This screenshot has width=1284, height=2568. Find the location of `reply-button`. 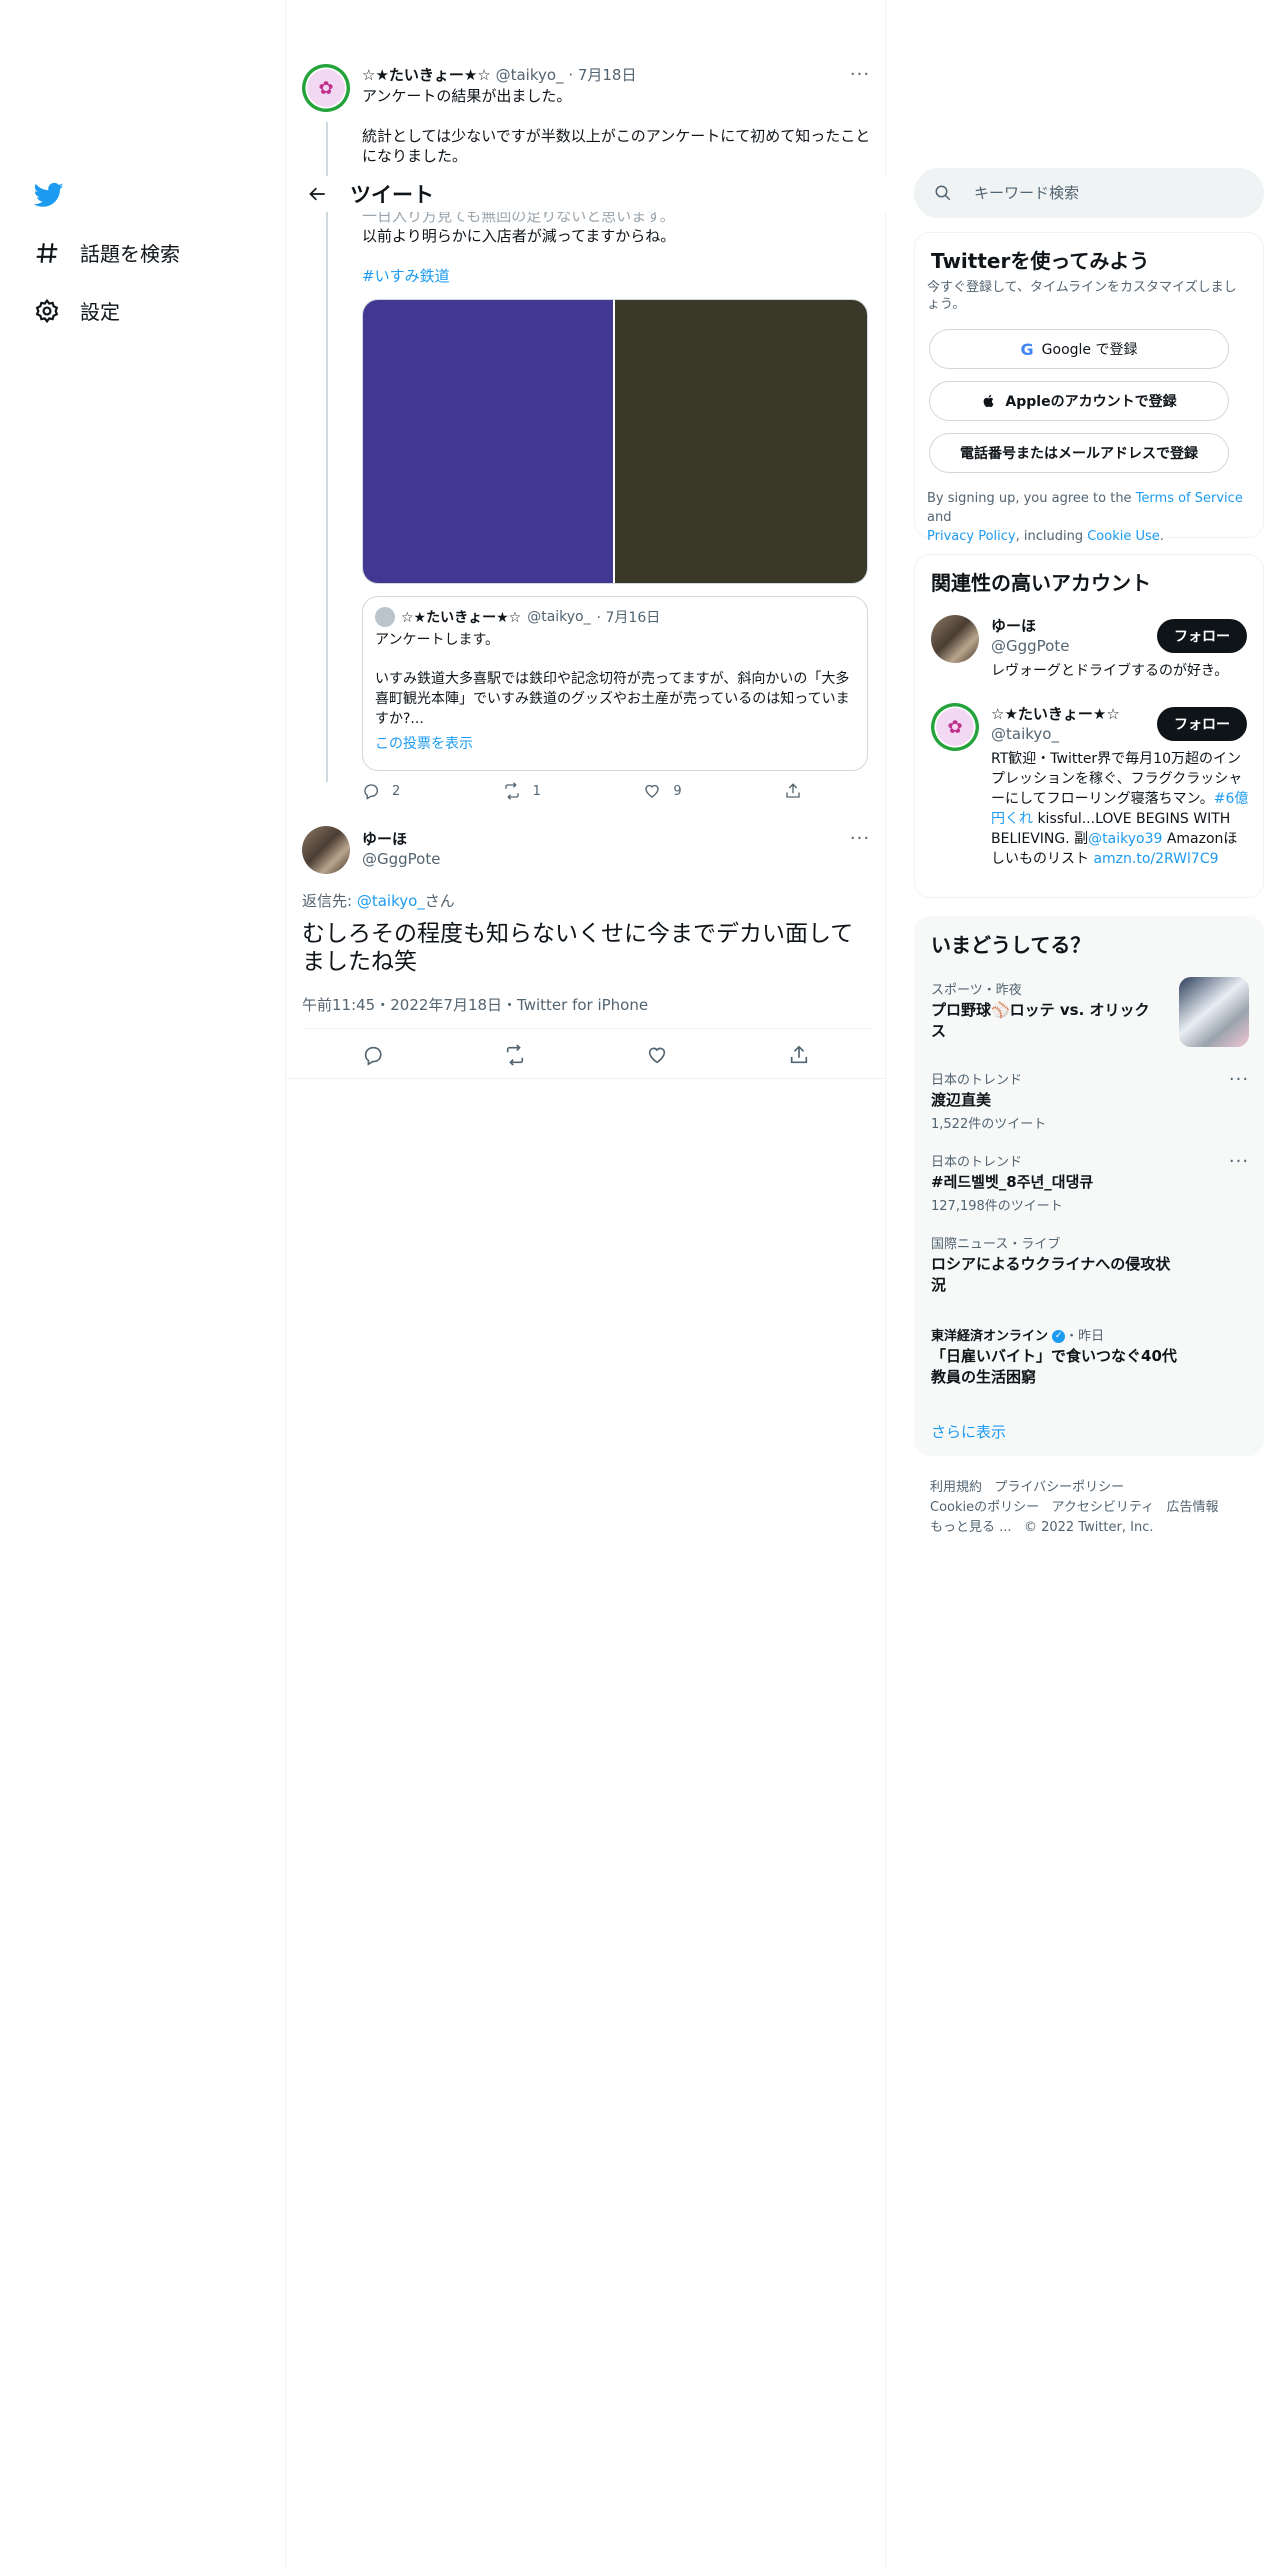

reply-button is located at coordinates (373, 1055).